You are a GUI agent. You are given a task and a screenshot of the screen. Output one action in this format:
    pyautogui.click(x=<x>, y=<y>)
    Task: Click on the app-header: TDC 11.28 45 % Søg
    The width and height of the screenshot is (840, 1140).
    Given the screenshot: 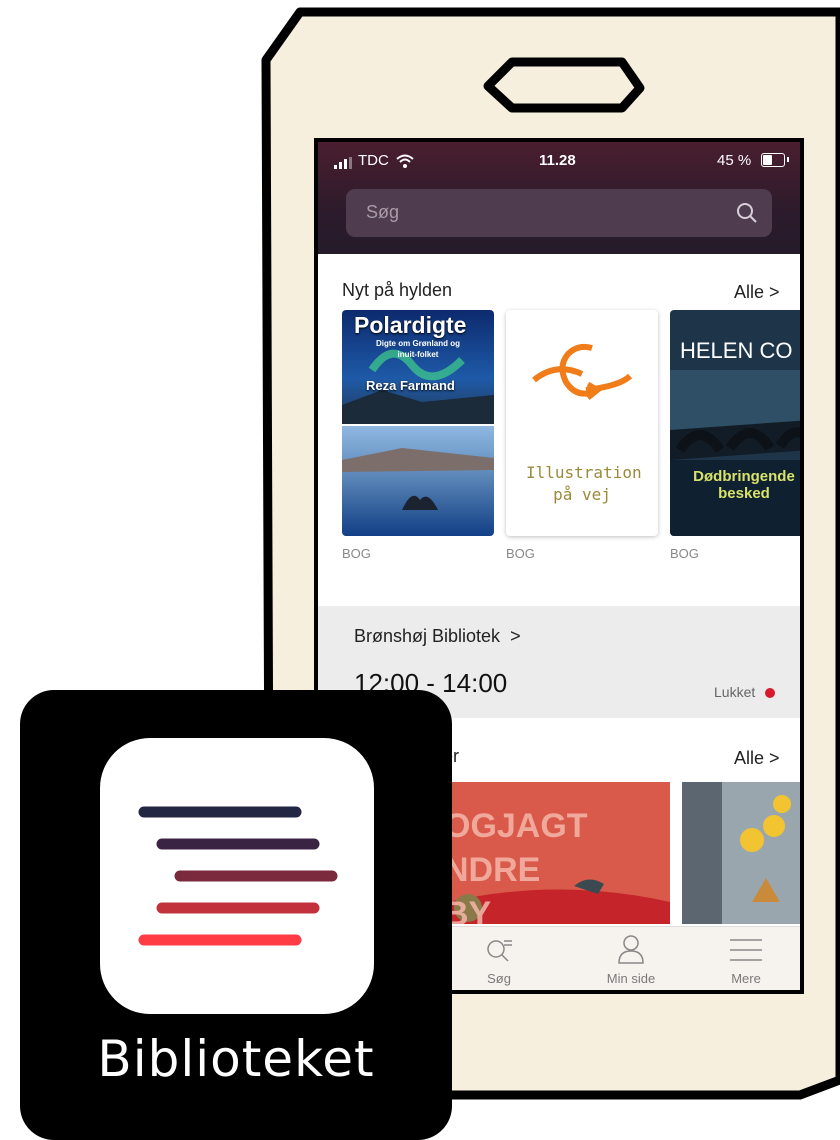 What is the action you would take?
    pyautogui.click(x=559, y=198)
    